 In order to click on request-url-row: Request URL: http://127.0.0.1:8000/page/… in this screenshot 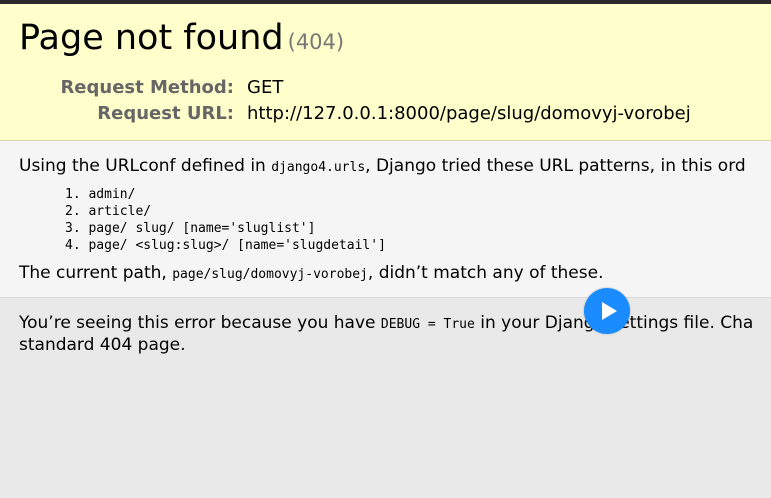, I will do `click(385, 115)`.